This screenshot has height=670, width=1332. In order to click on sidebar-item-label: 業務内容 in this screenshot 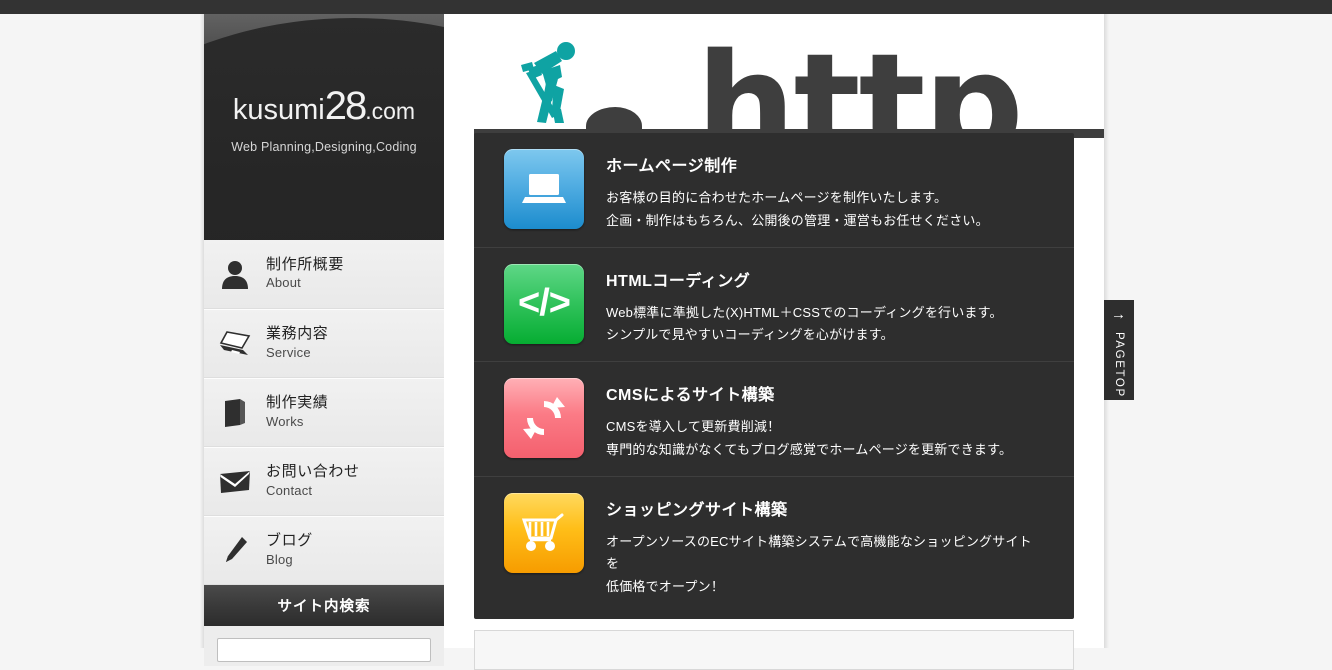, I will do `click(297, 334)`.